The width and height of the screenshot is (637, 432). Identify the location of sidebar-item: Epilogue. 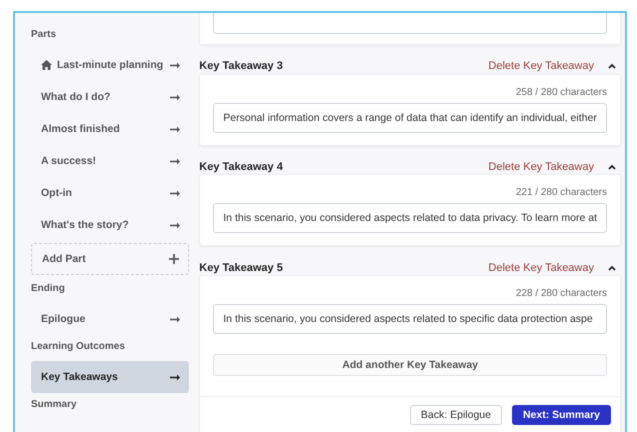
(110, 319).